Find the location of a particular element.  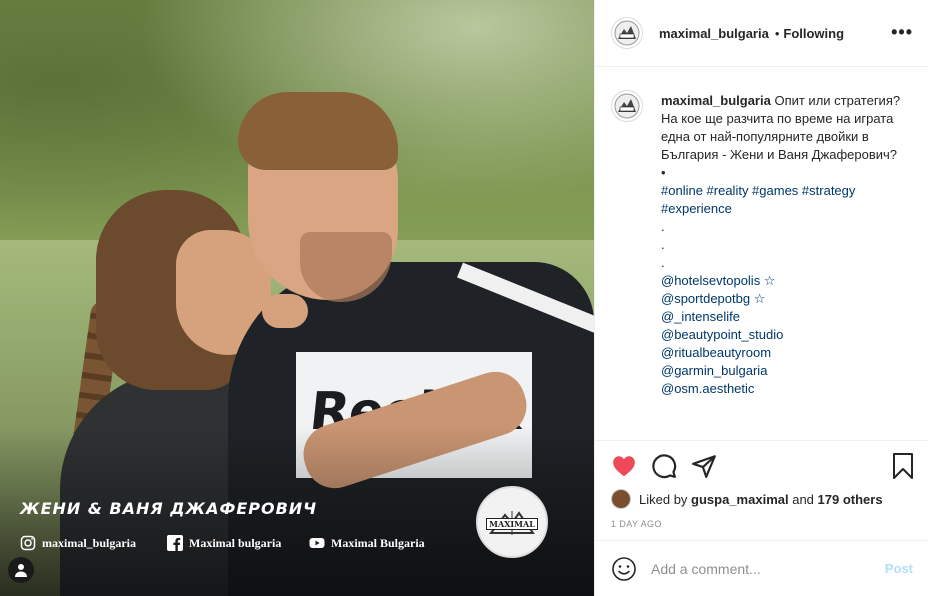

caption-mention: @beautypoint_studio is located at coordinates (786, 335).